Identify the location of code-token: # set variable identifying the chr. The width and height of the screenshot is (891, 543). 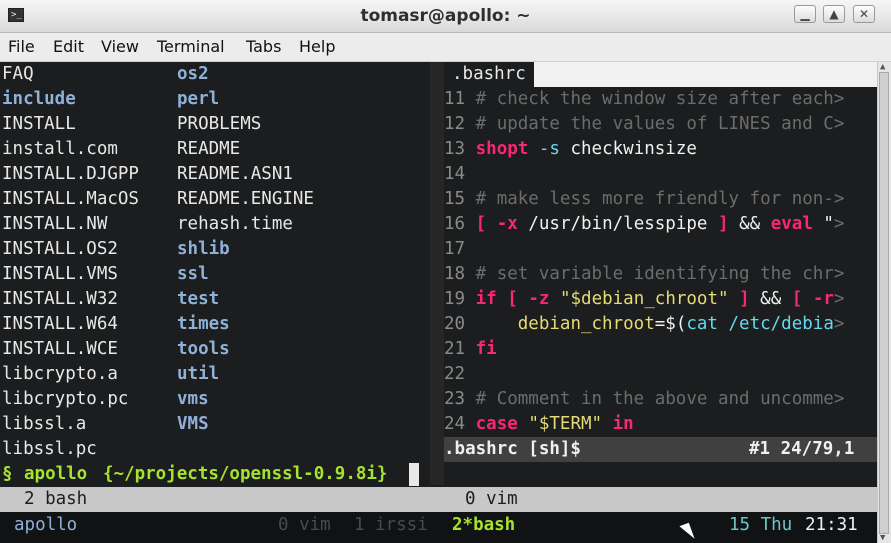
(654, 274).